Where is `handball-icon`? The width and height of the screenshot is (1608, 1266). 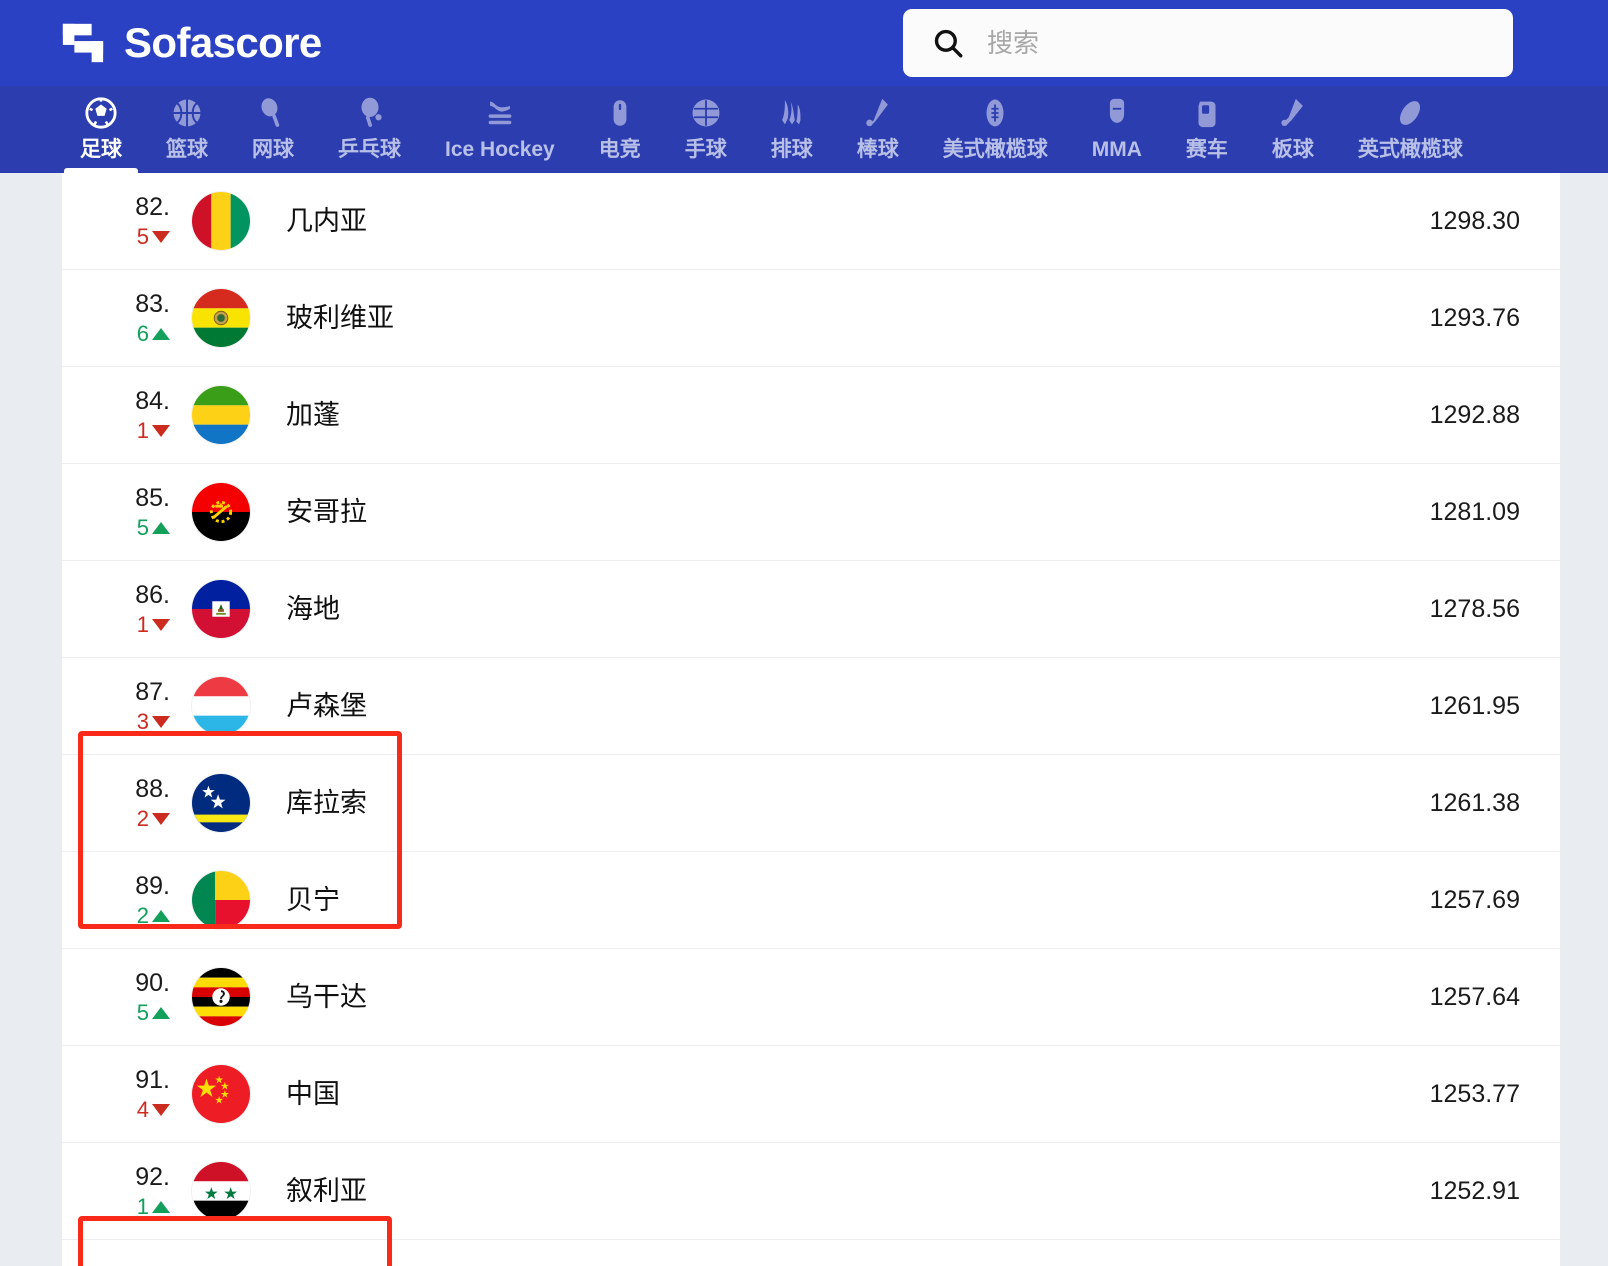 handball-icon is located at coordinates (706, 113).